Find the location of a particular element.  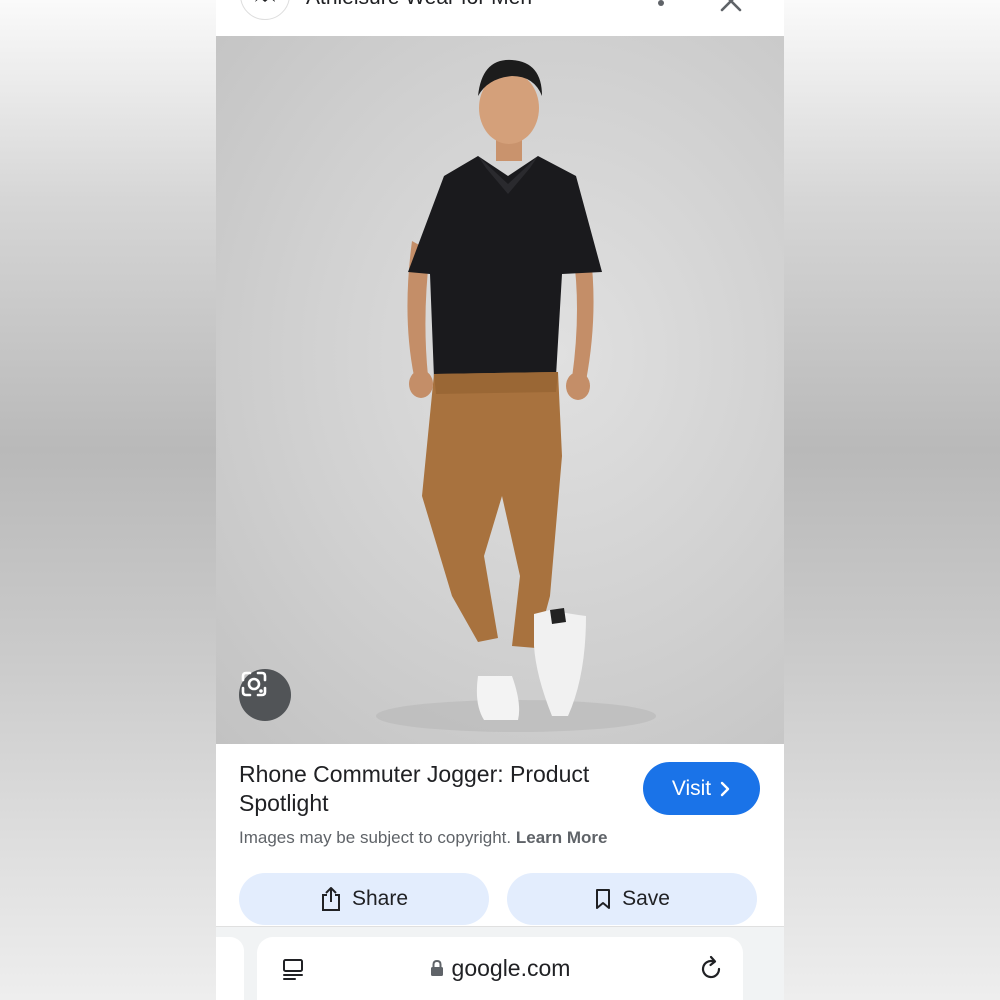

site-favicon is located at coordinates (265, 10).